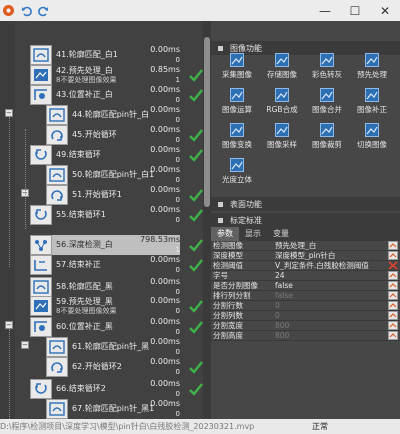  I want to click on flow-item: 41.轮廓匹配_白1 0.00ms 0, so click(105, 55).